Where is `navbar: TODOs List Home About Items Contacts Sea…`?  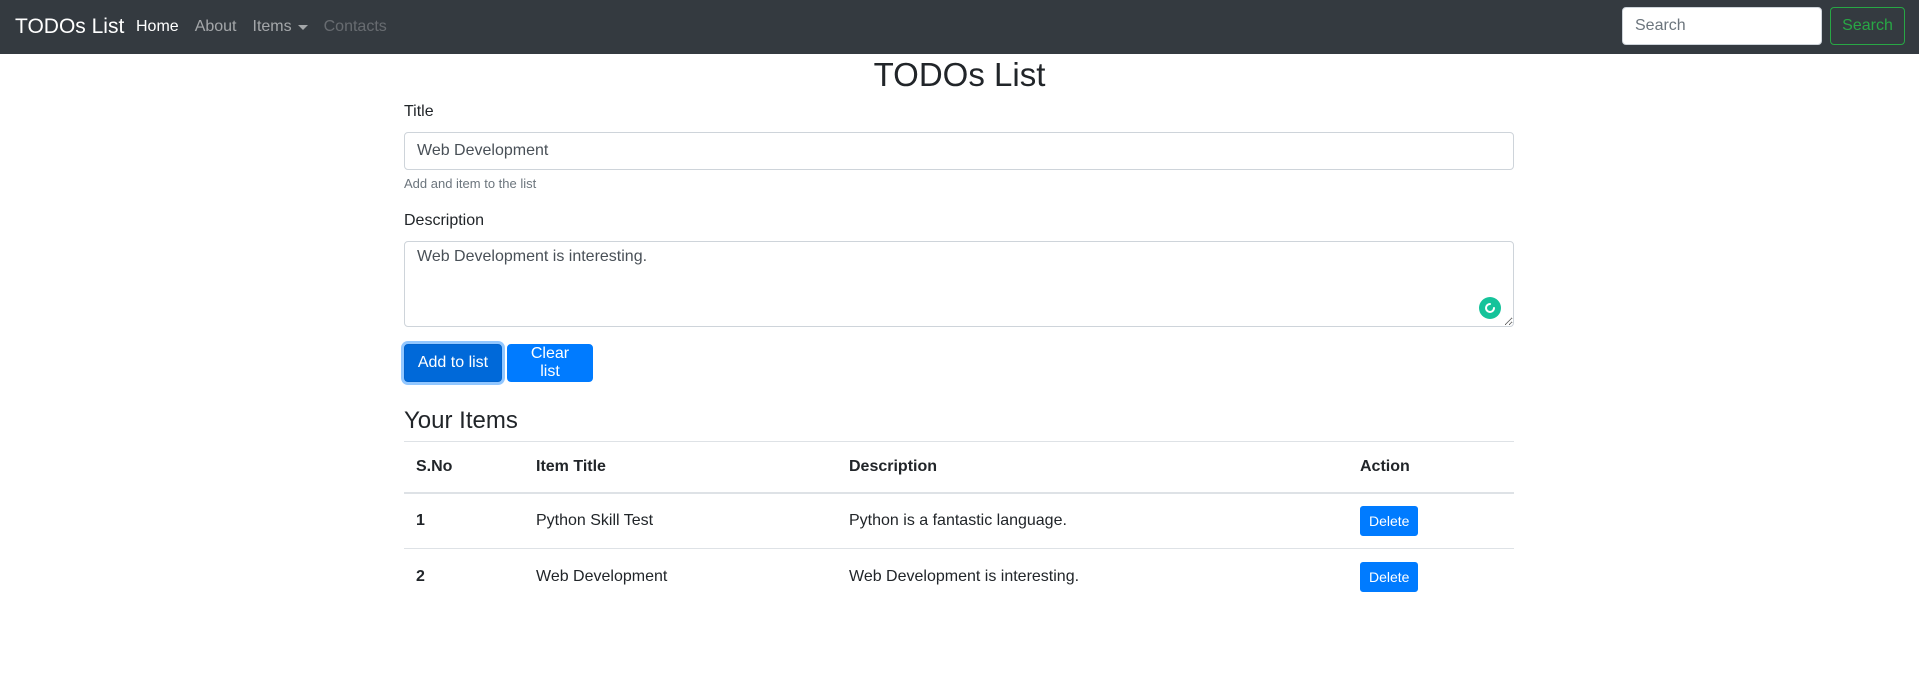 navbar: TODOs List Home About Items Contacts Sea… is located at coordinates (959, 27).